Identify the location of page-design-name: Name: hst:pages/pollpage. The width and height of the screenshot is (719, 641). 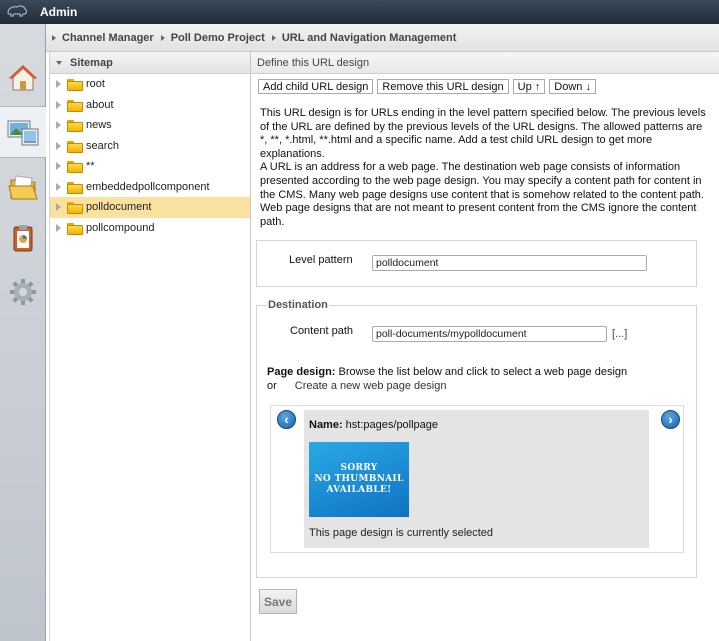
(374, 425).